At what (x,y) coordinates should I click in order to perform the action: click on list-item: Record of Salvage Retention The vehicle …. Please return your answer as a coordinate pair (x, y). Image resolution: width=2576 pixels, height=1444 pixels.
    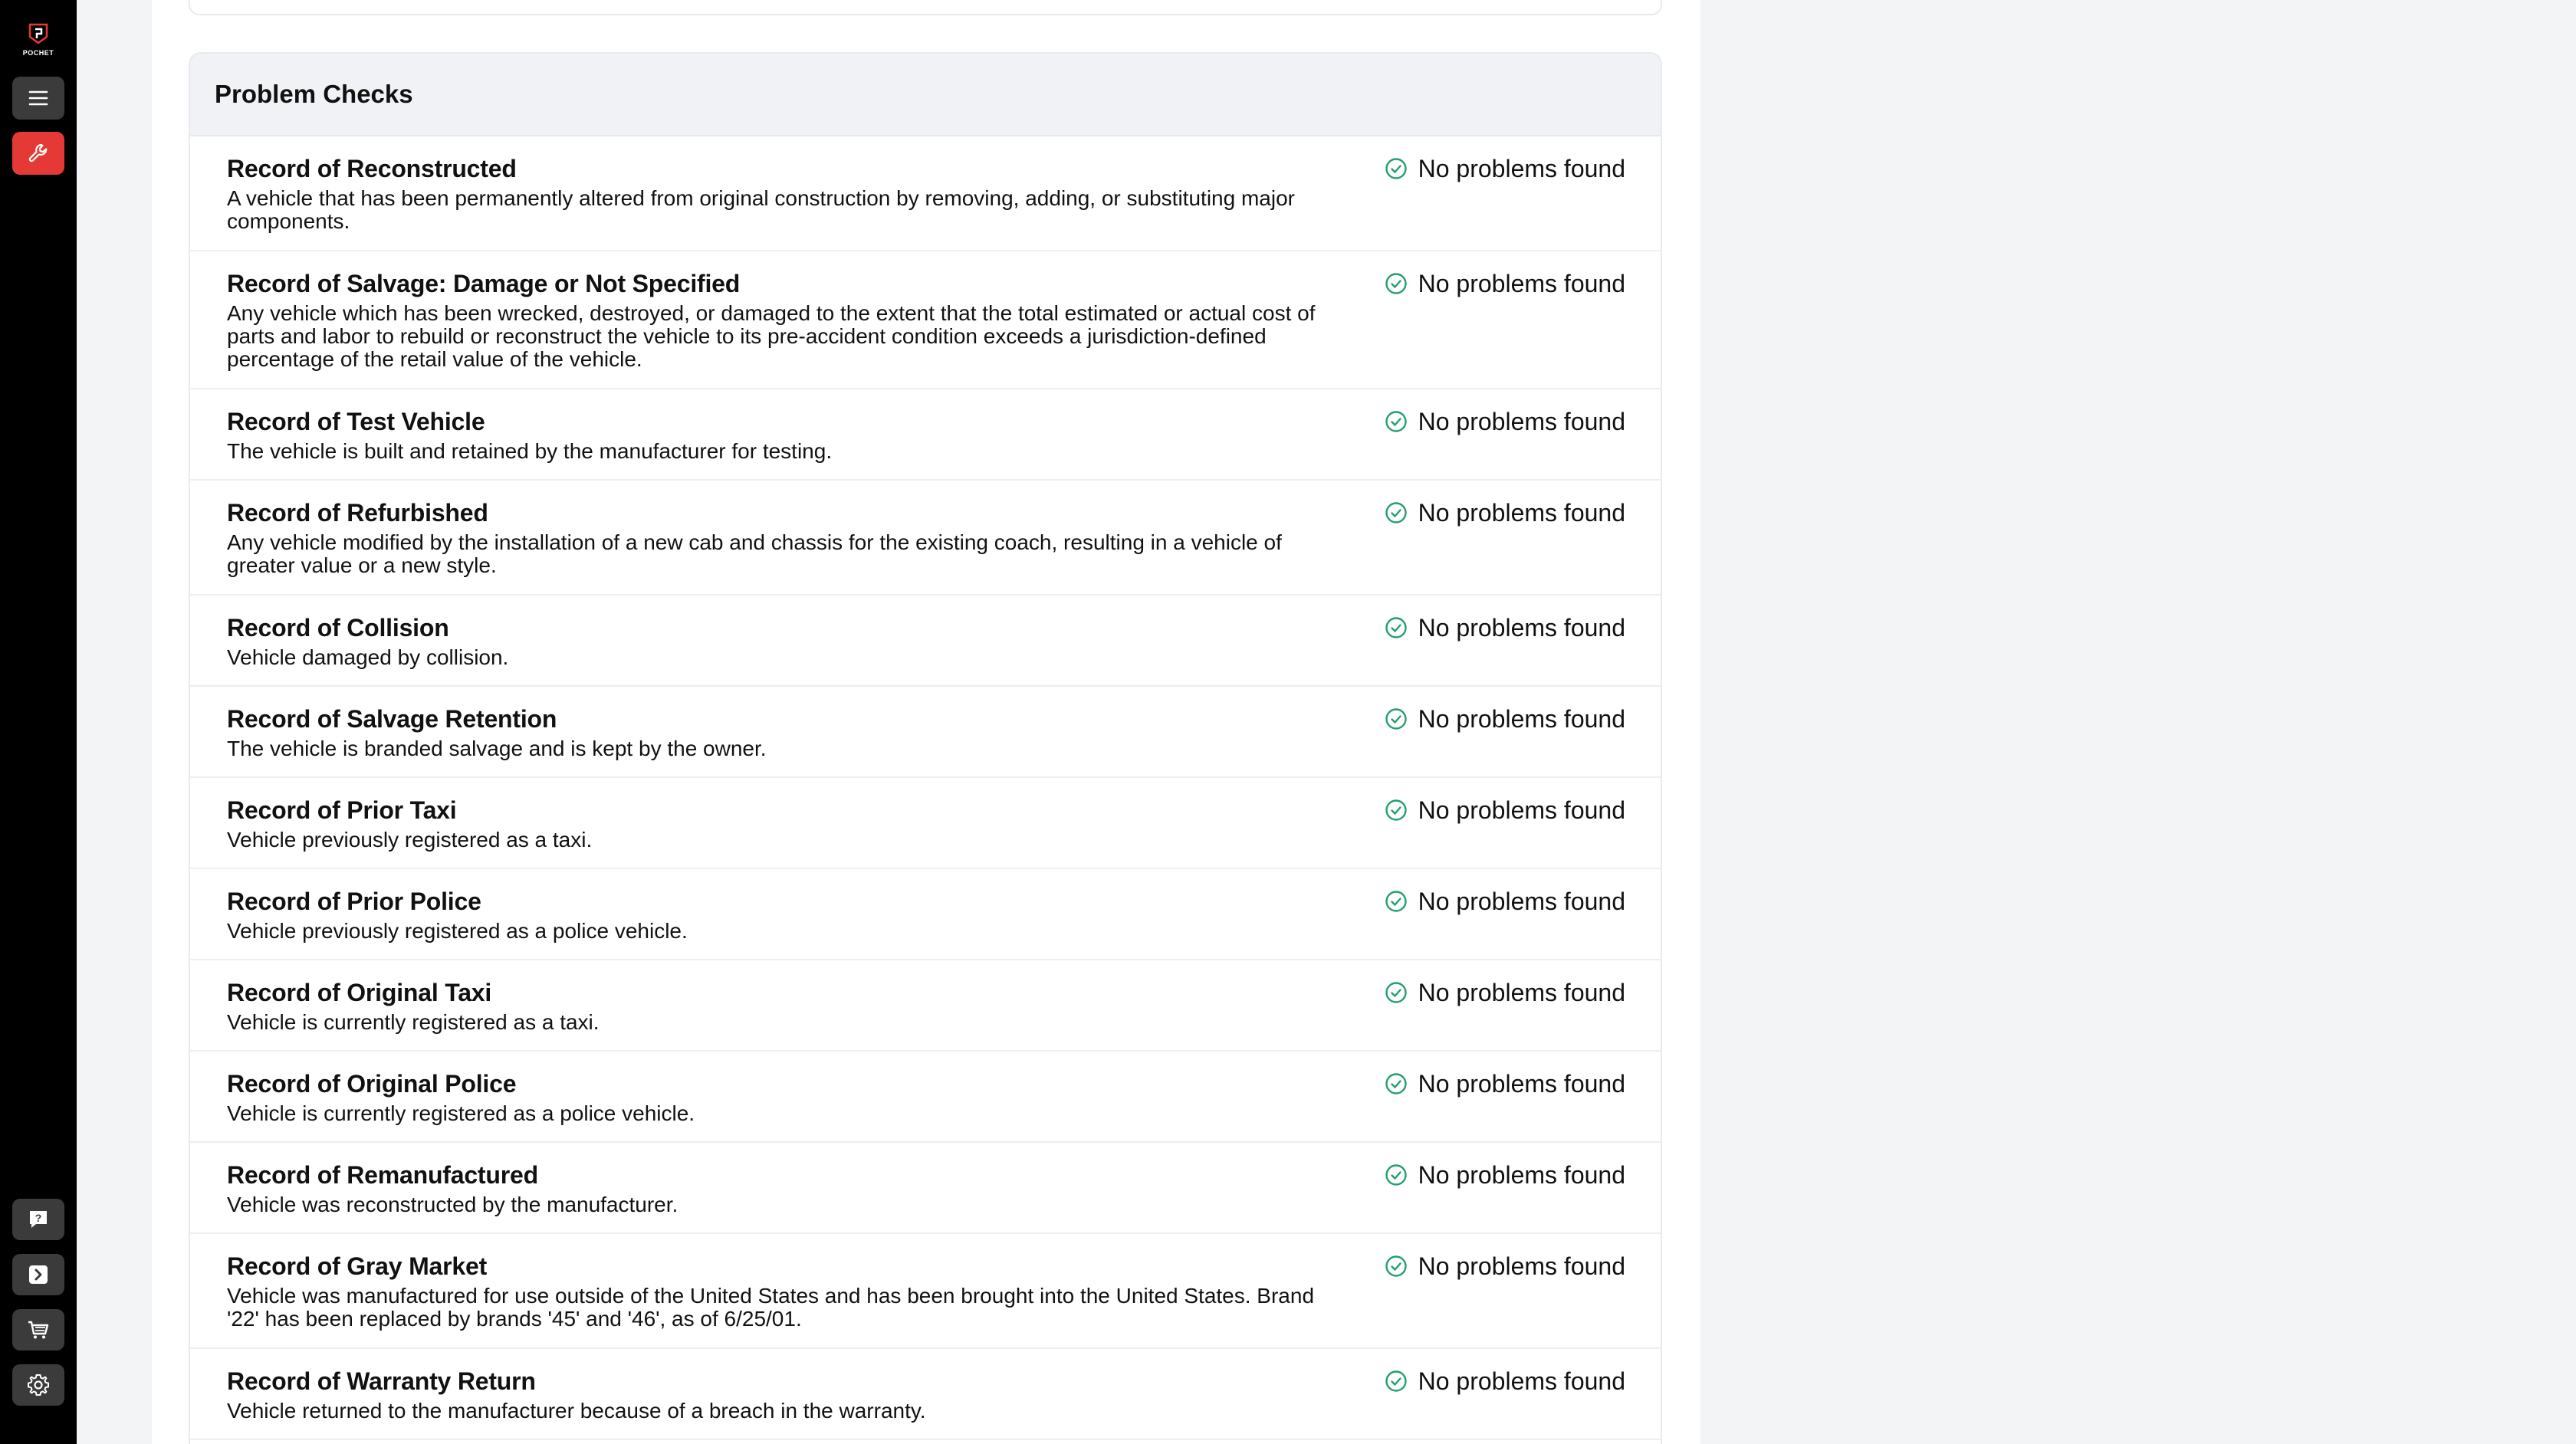
    Looking at the image, I should click on (925, 733).